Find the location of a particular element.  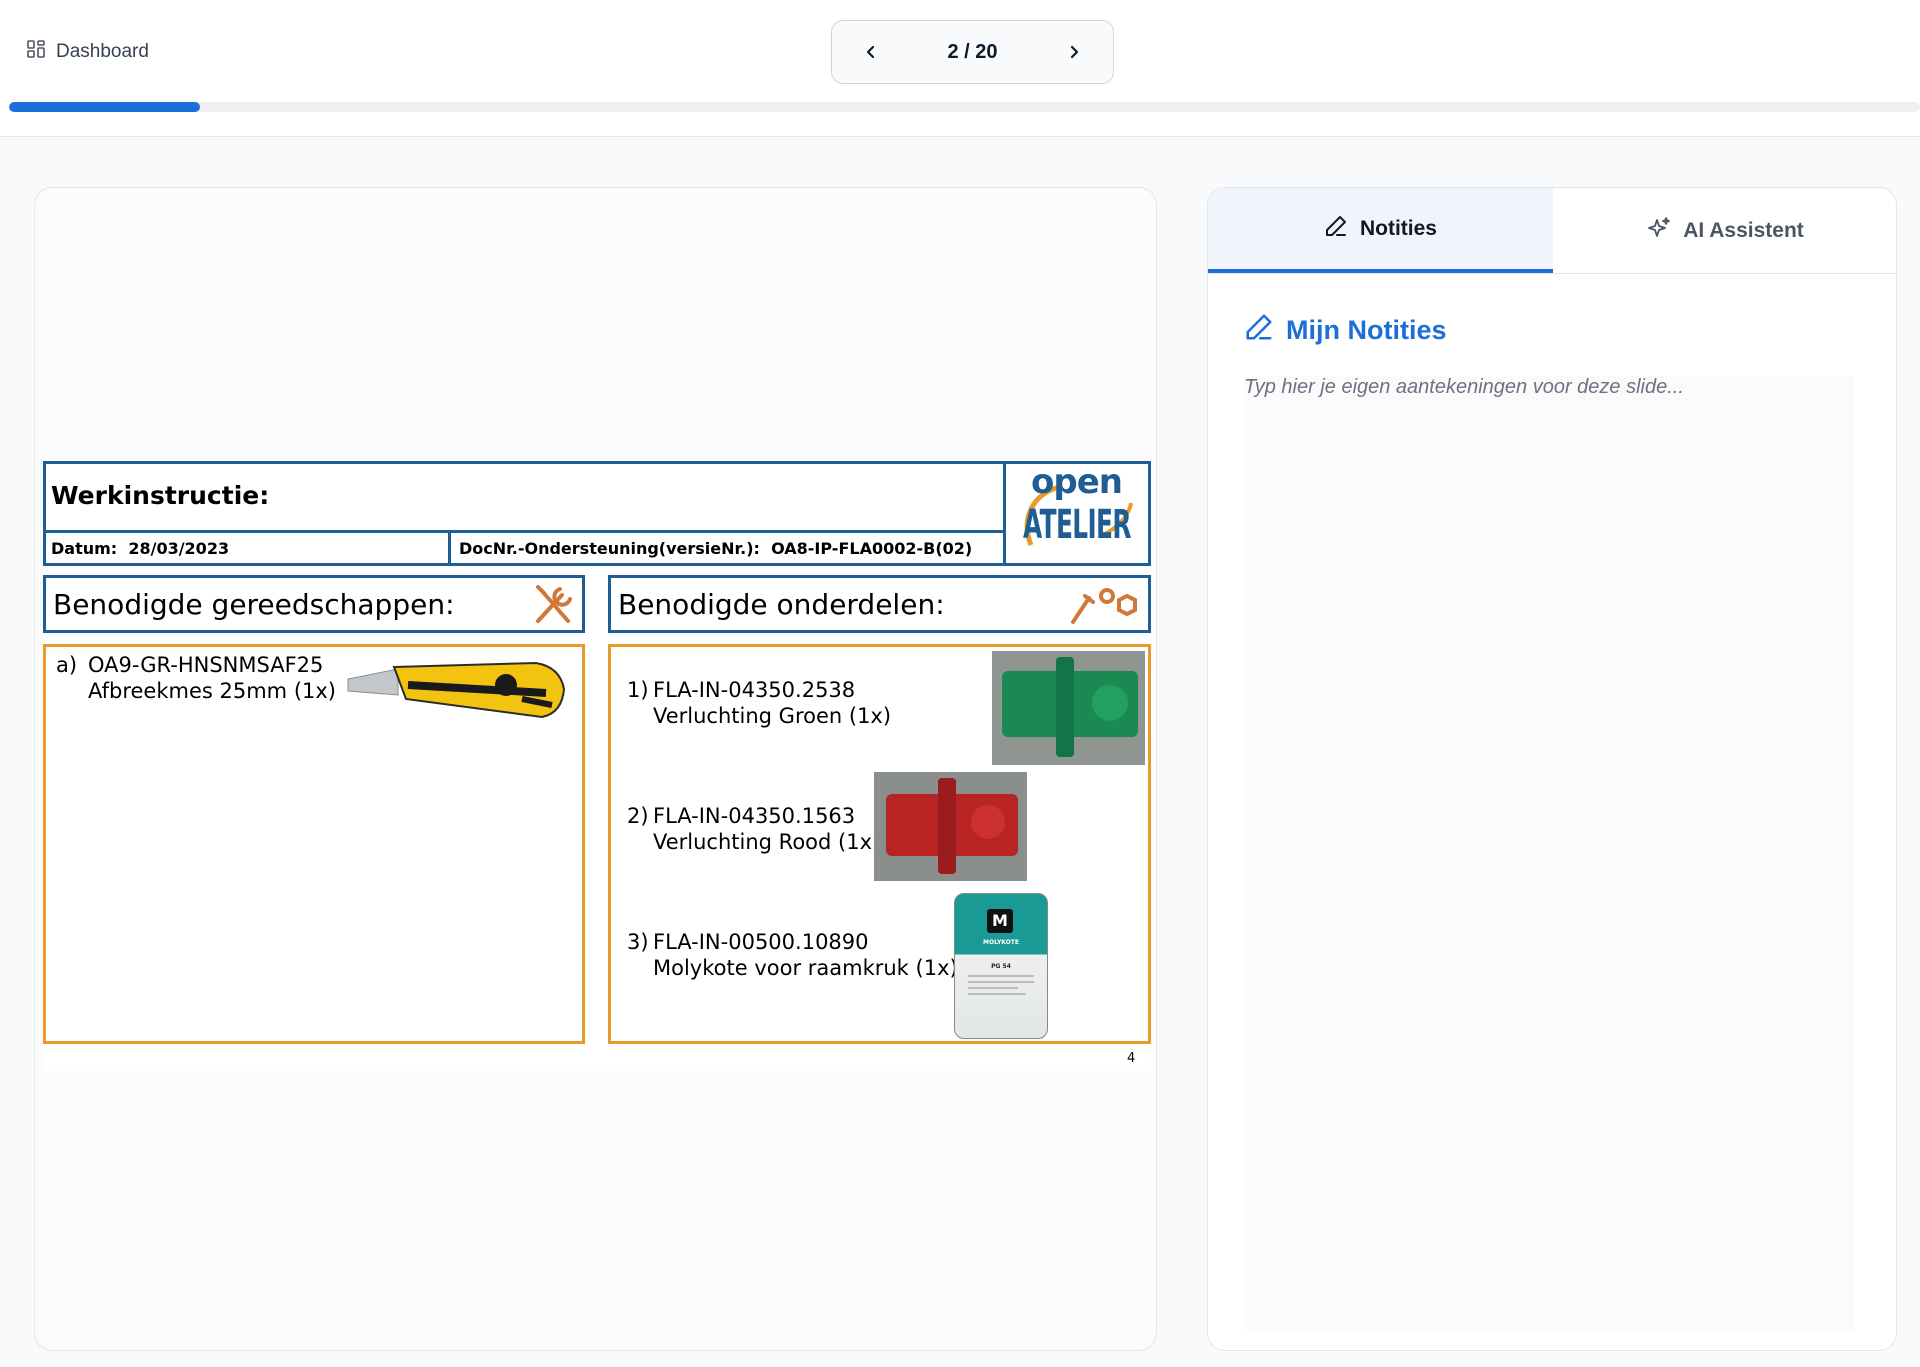

notes-title: Mijn Notities is located at coordinates (1366, 330).